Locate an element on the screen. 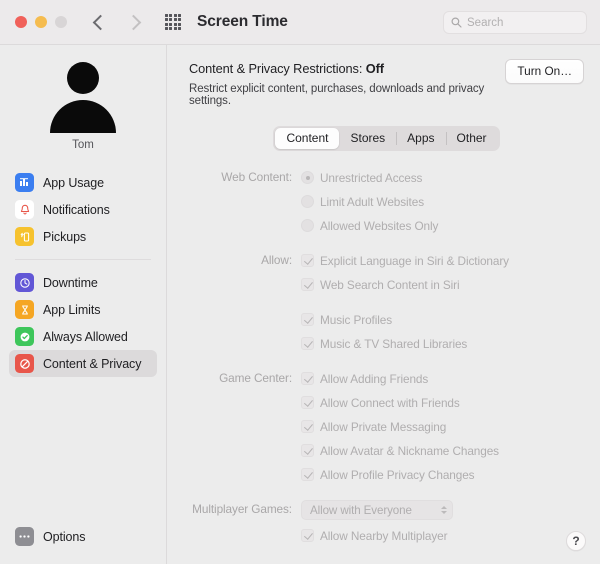 The image size is (600, 564). sidebar-item-label: Pickups is located at coordinates (65, 236).